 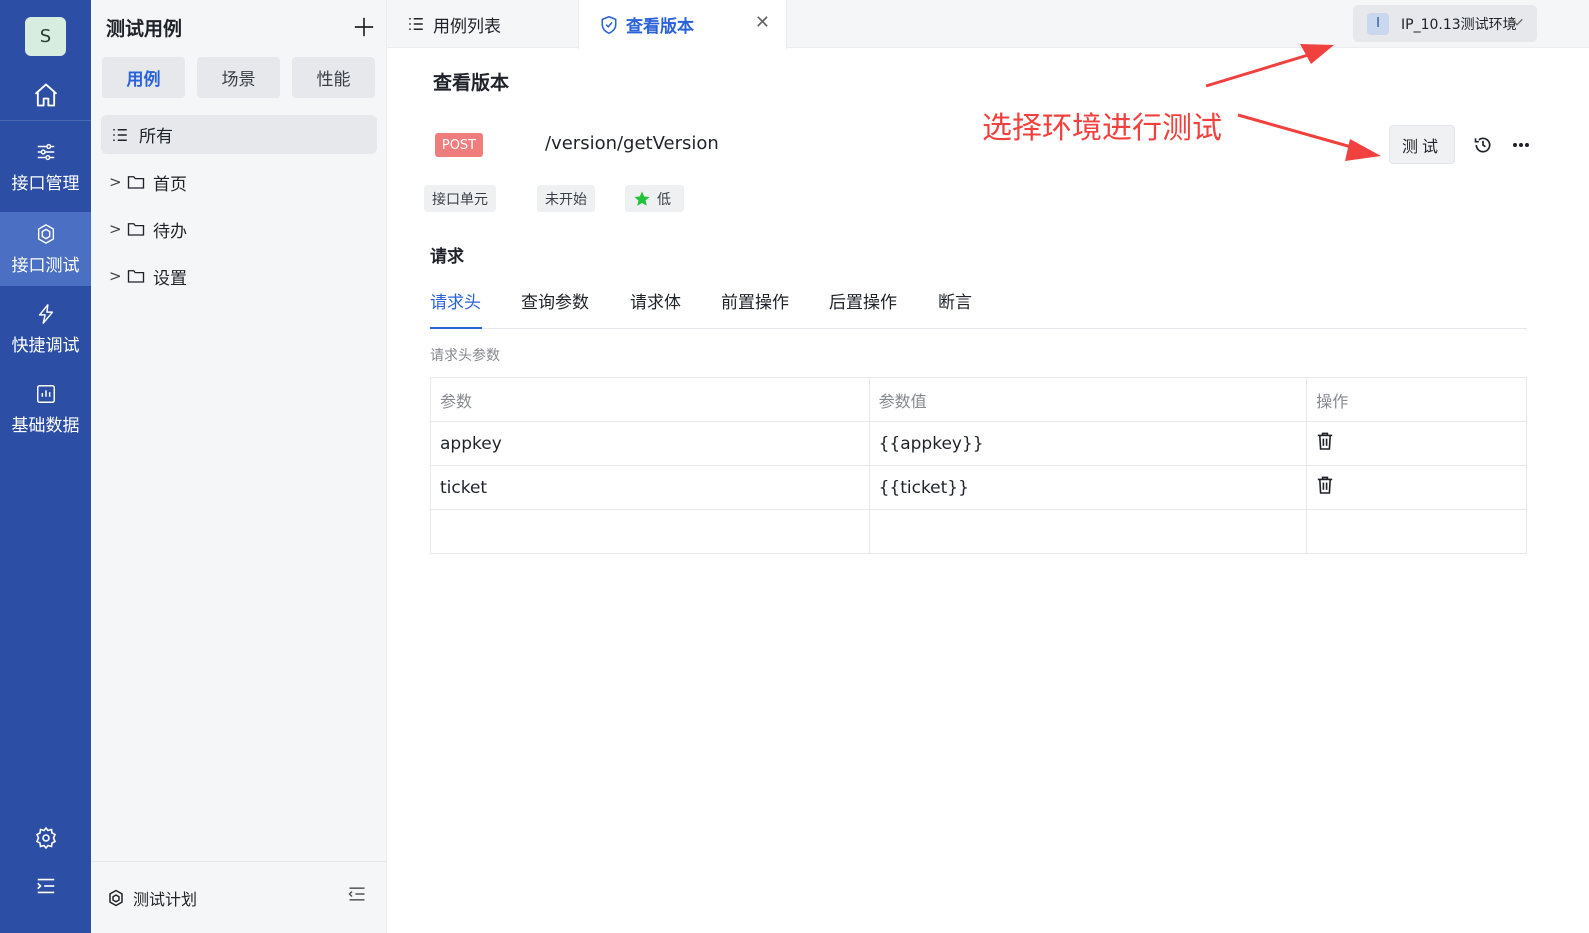 What do you see at coordinates (863, 308) in the screenshot?
I see `tab-post-actions: 后置操作` at bounding box center [863, 308].